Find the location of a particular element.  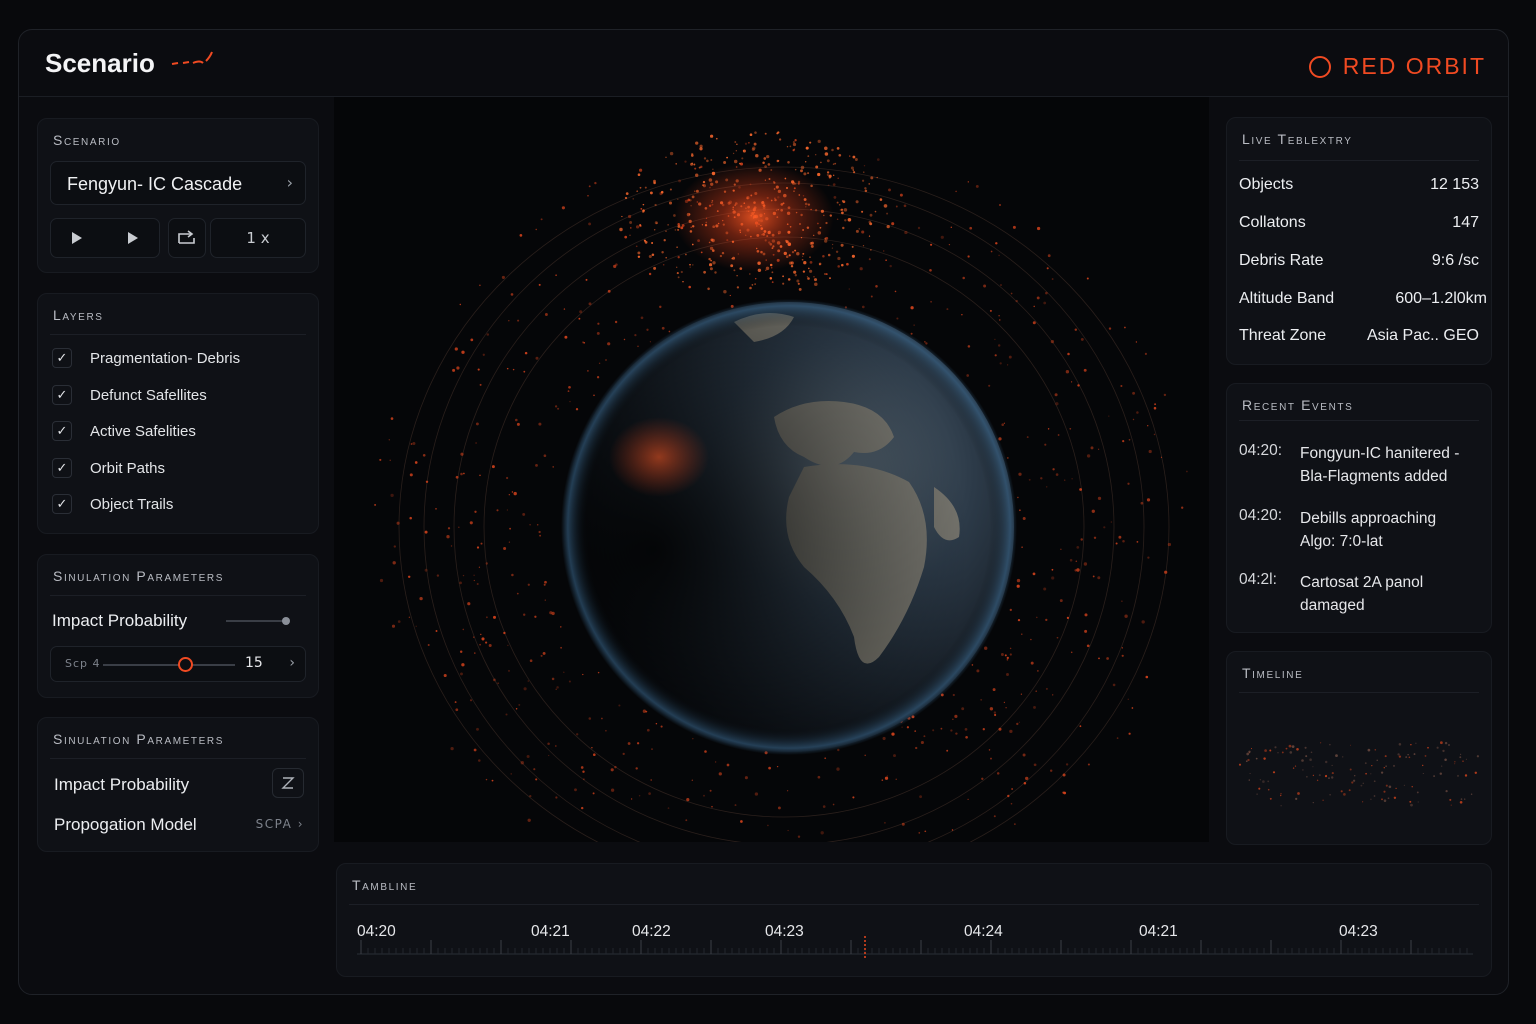

layer-item-fragmentation: ✓ Pragmentation- Debris is located at coordinates (146, 358).